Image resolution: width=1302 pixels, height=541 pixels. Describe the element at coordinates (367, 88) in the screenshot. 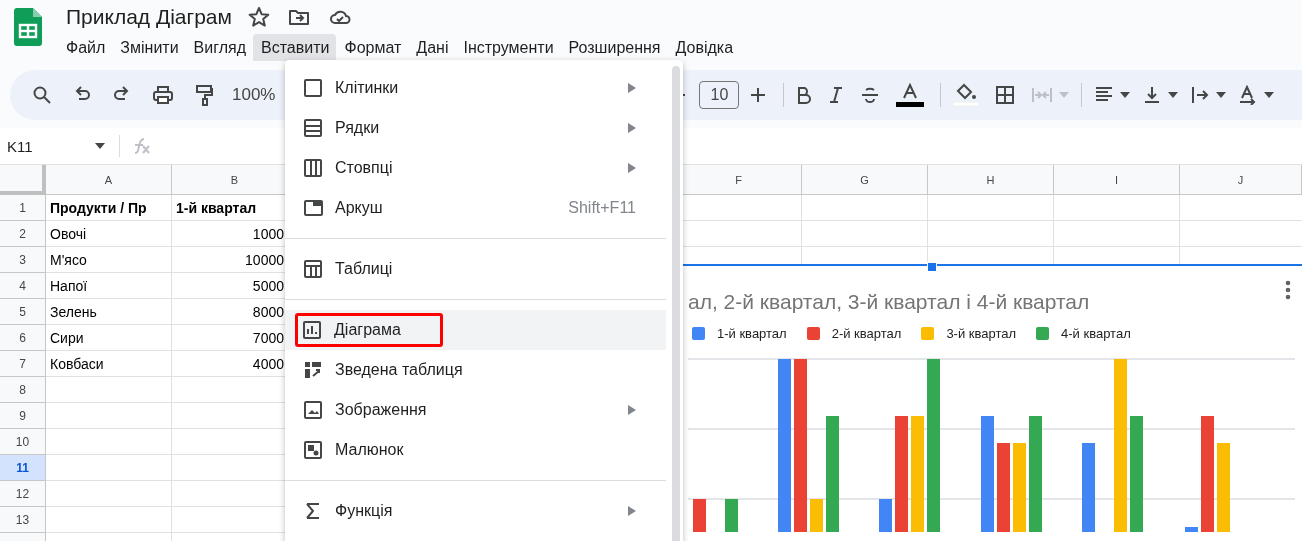

I see `menu-option-label: Клітинки` at that location.